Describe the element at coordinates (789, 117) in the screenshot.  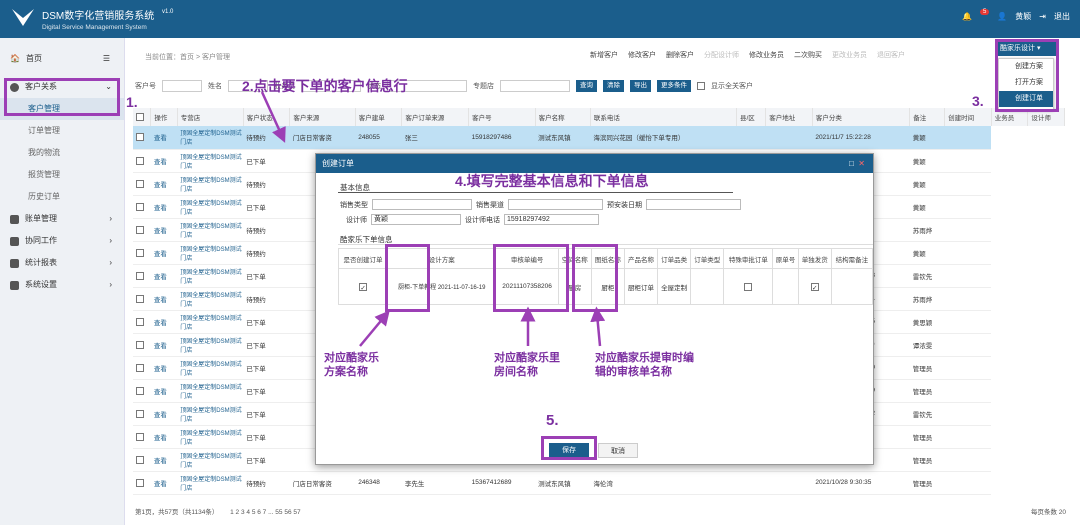
I see `column-header: 客户地址` at that location.